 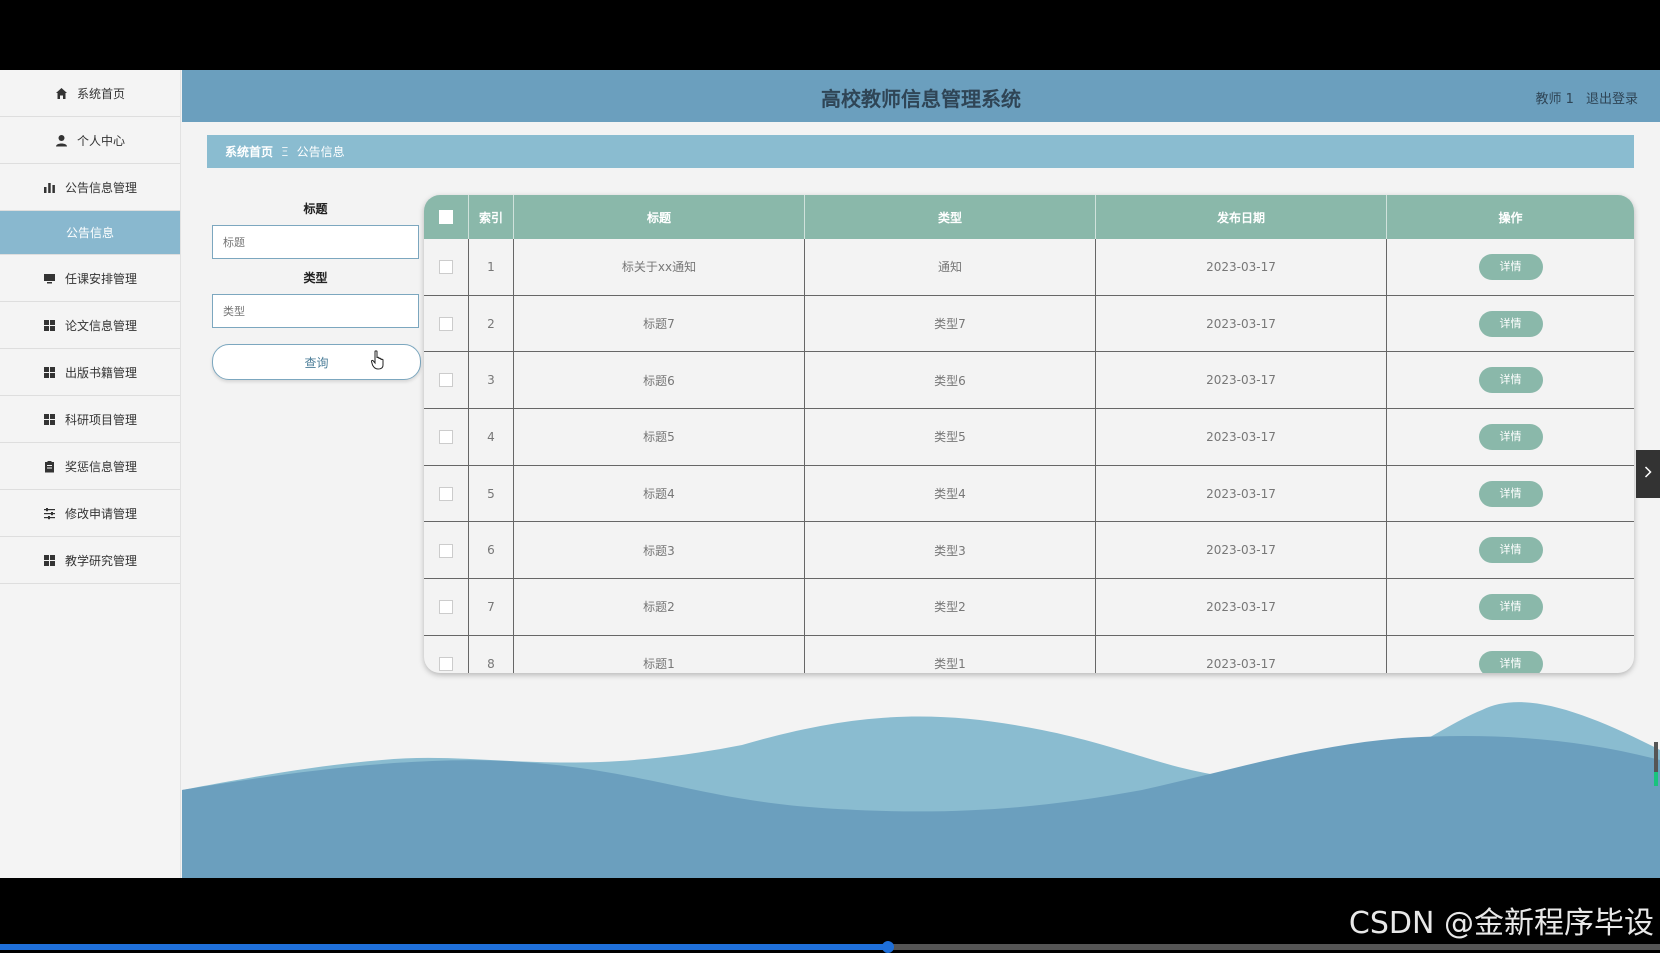 I want to click on table-row: 1 标关于xx通知 通知 2023-03-17 详情, so click(x=1029, y=267).